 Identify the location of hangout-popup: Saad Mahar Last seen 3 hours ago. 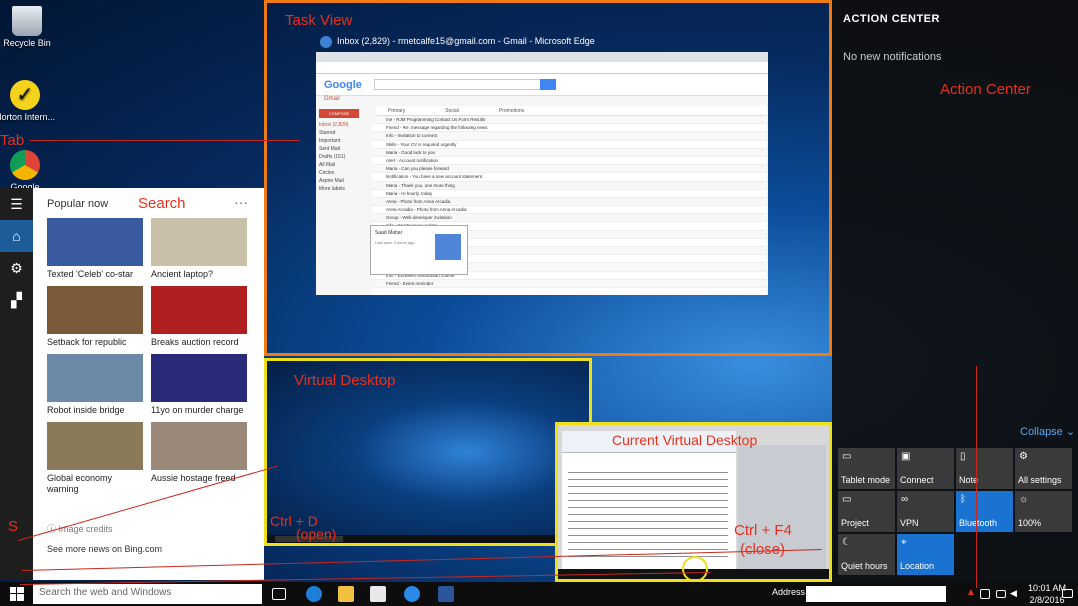
(419, 250).